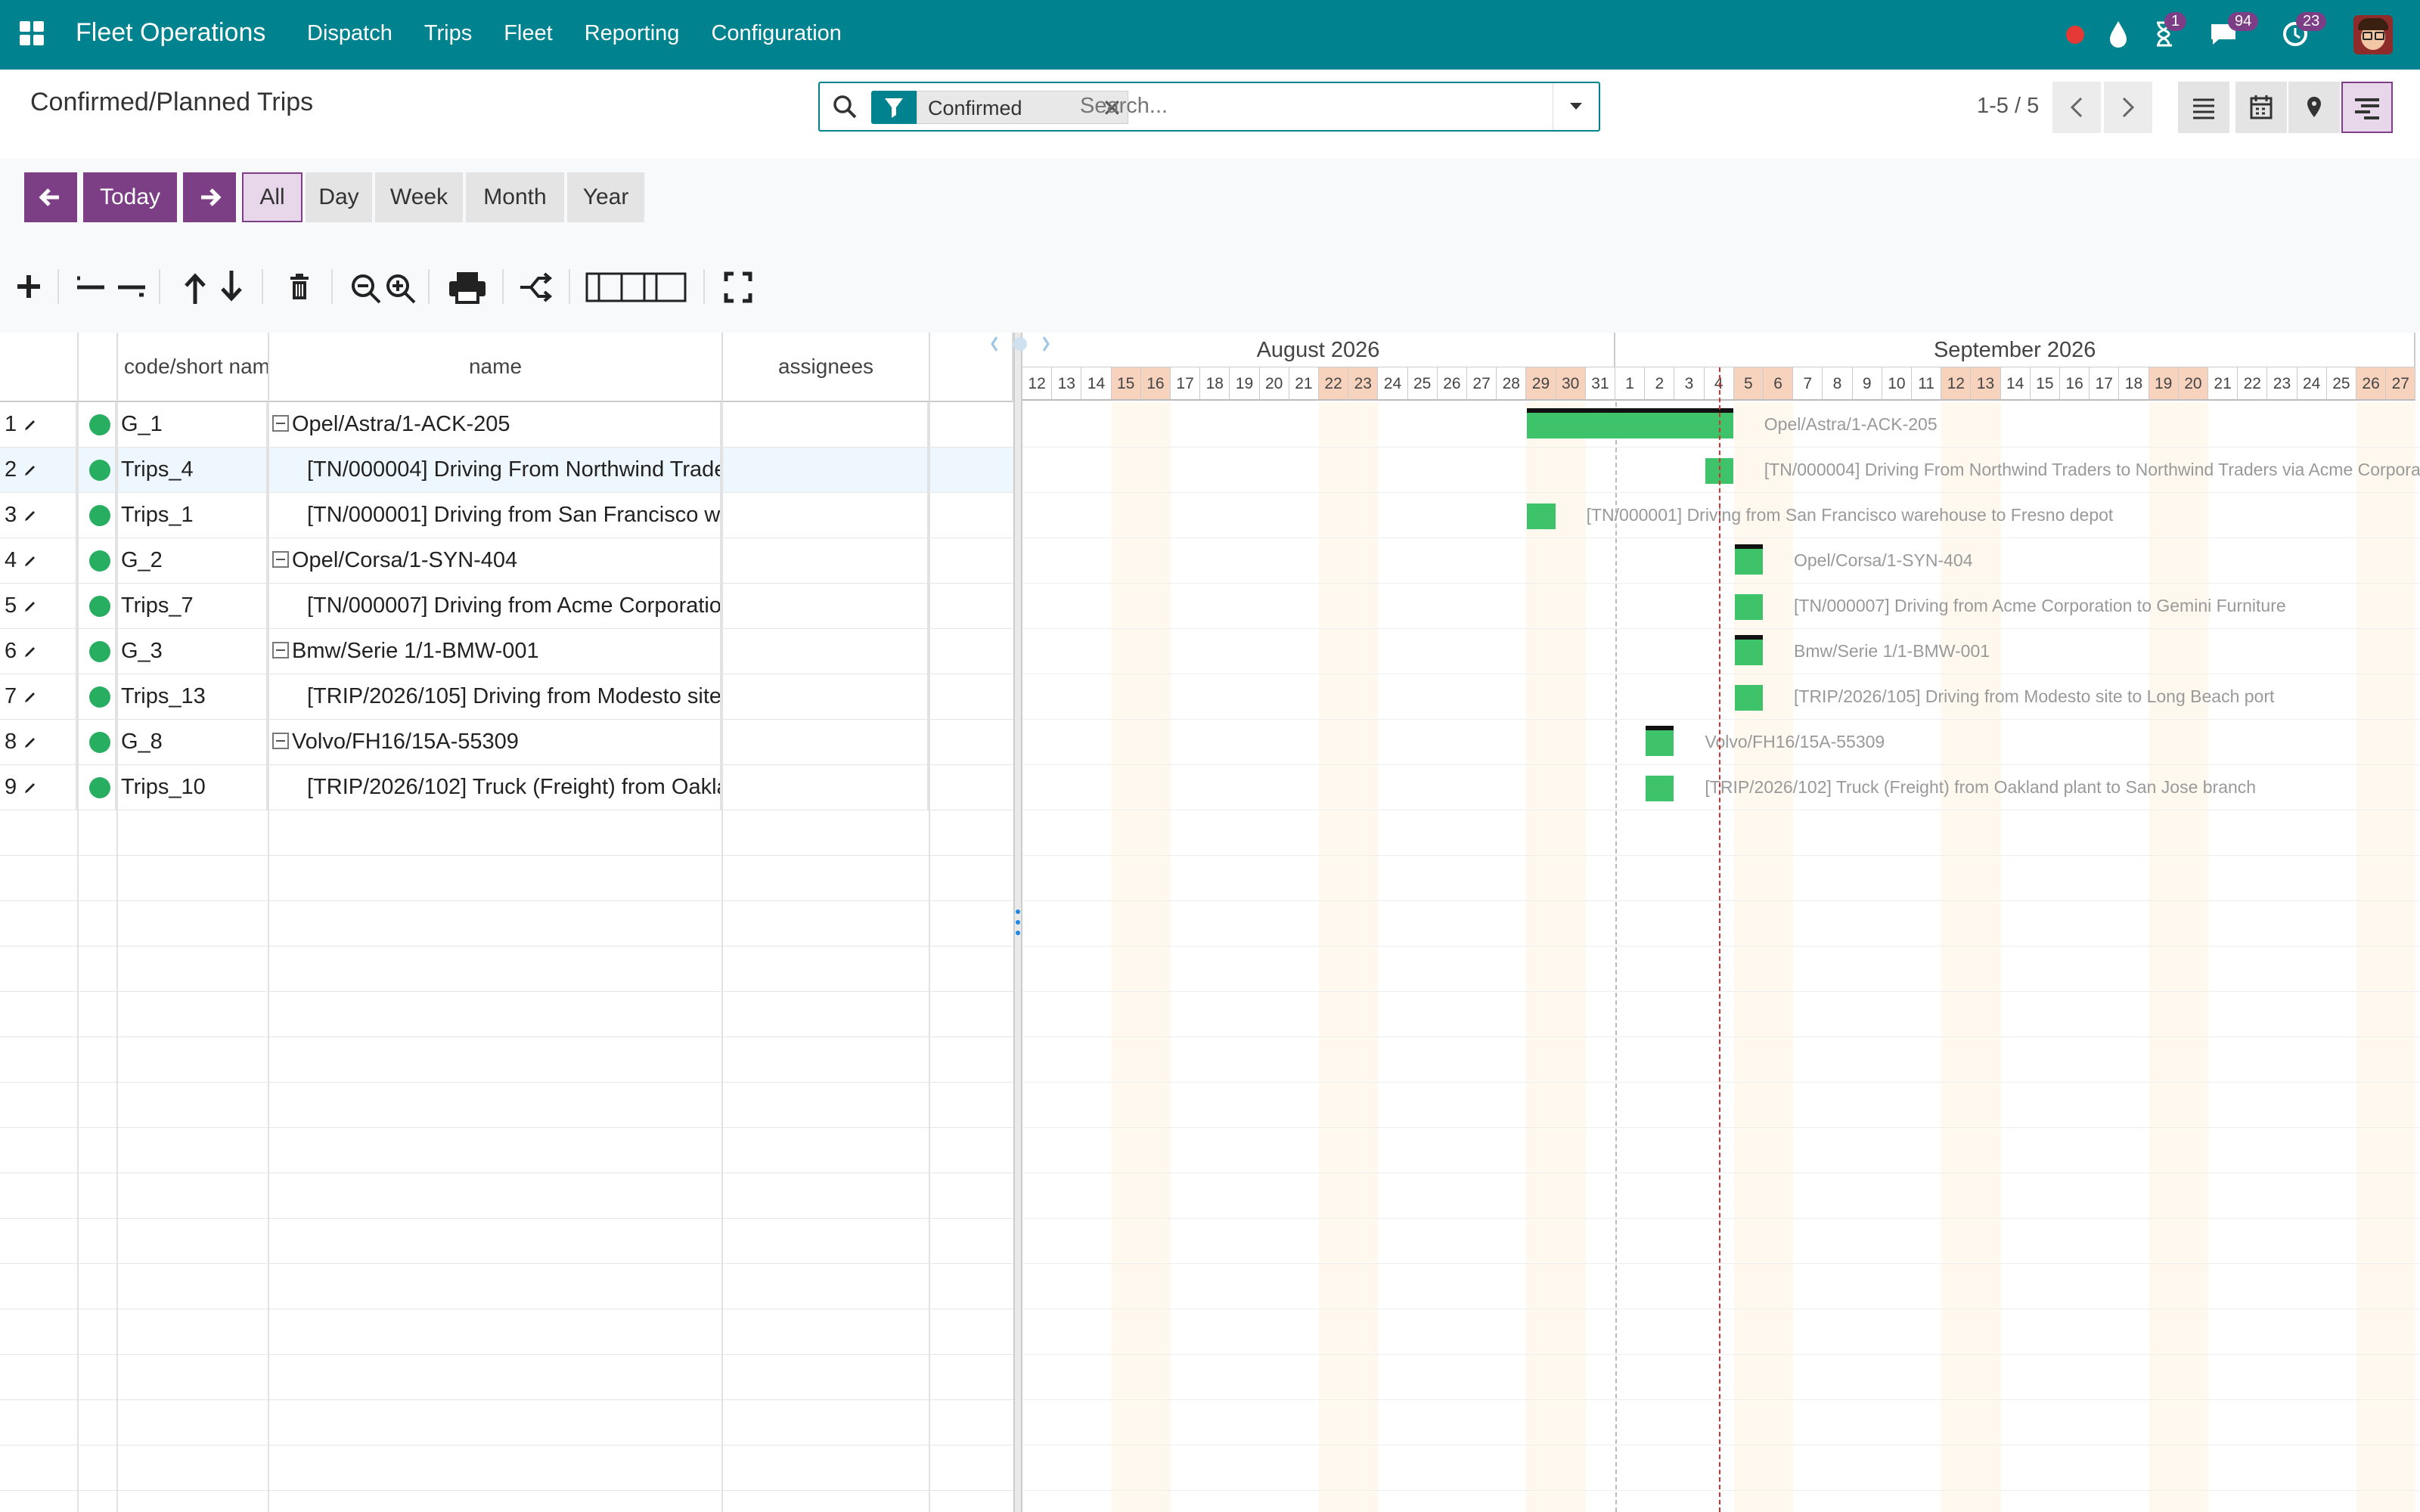 The height and width of the screenshot is (1512, 2420). Describe the element at coordinates (632, 34) in the screenshot. I see `menu-reporting: Reporting` at that location.